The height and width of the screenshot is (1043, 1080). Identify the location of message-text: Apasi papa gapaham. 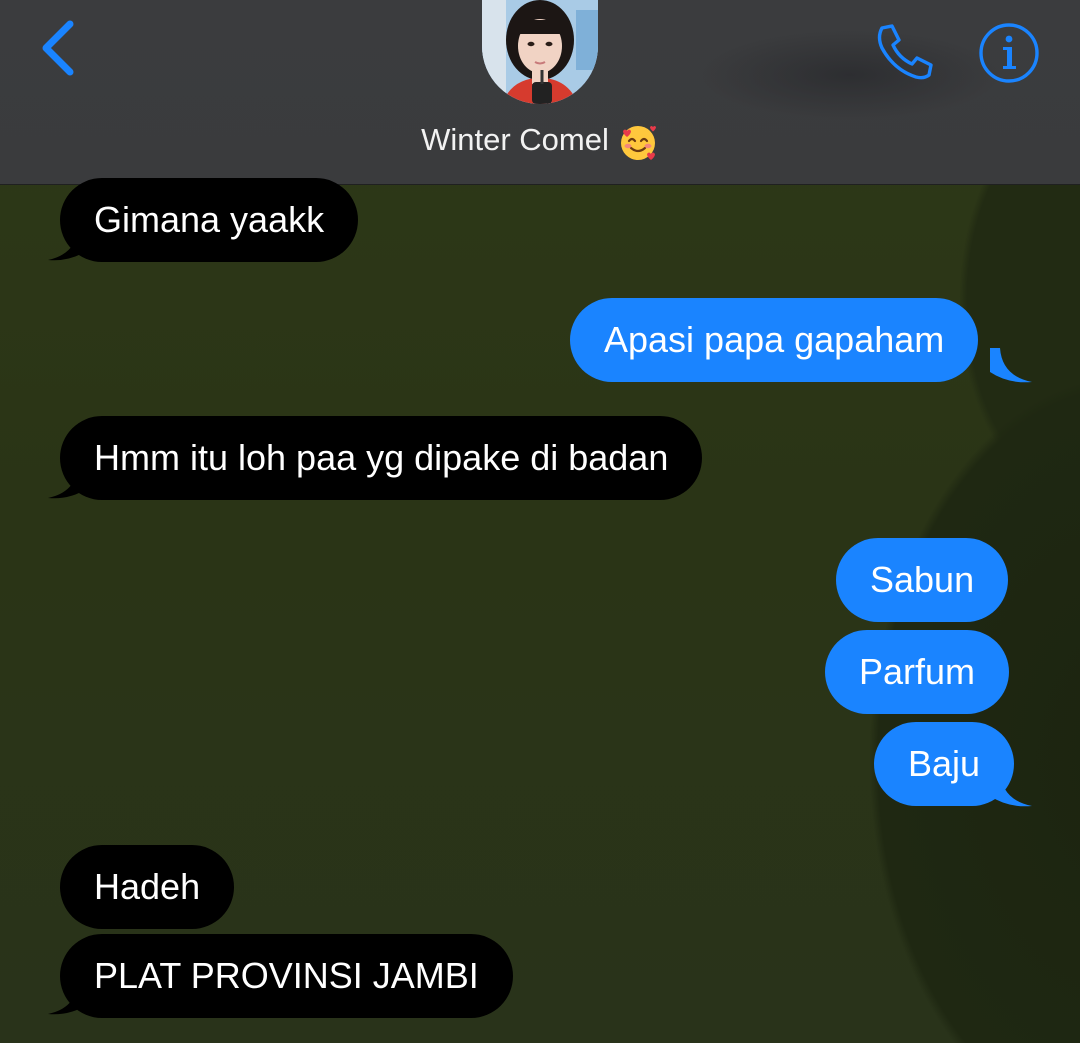
(774, 339).